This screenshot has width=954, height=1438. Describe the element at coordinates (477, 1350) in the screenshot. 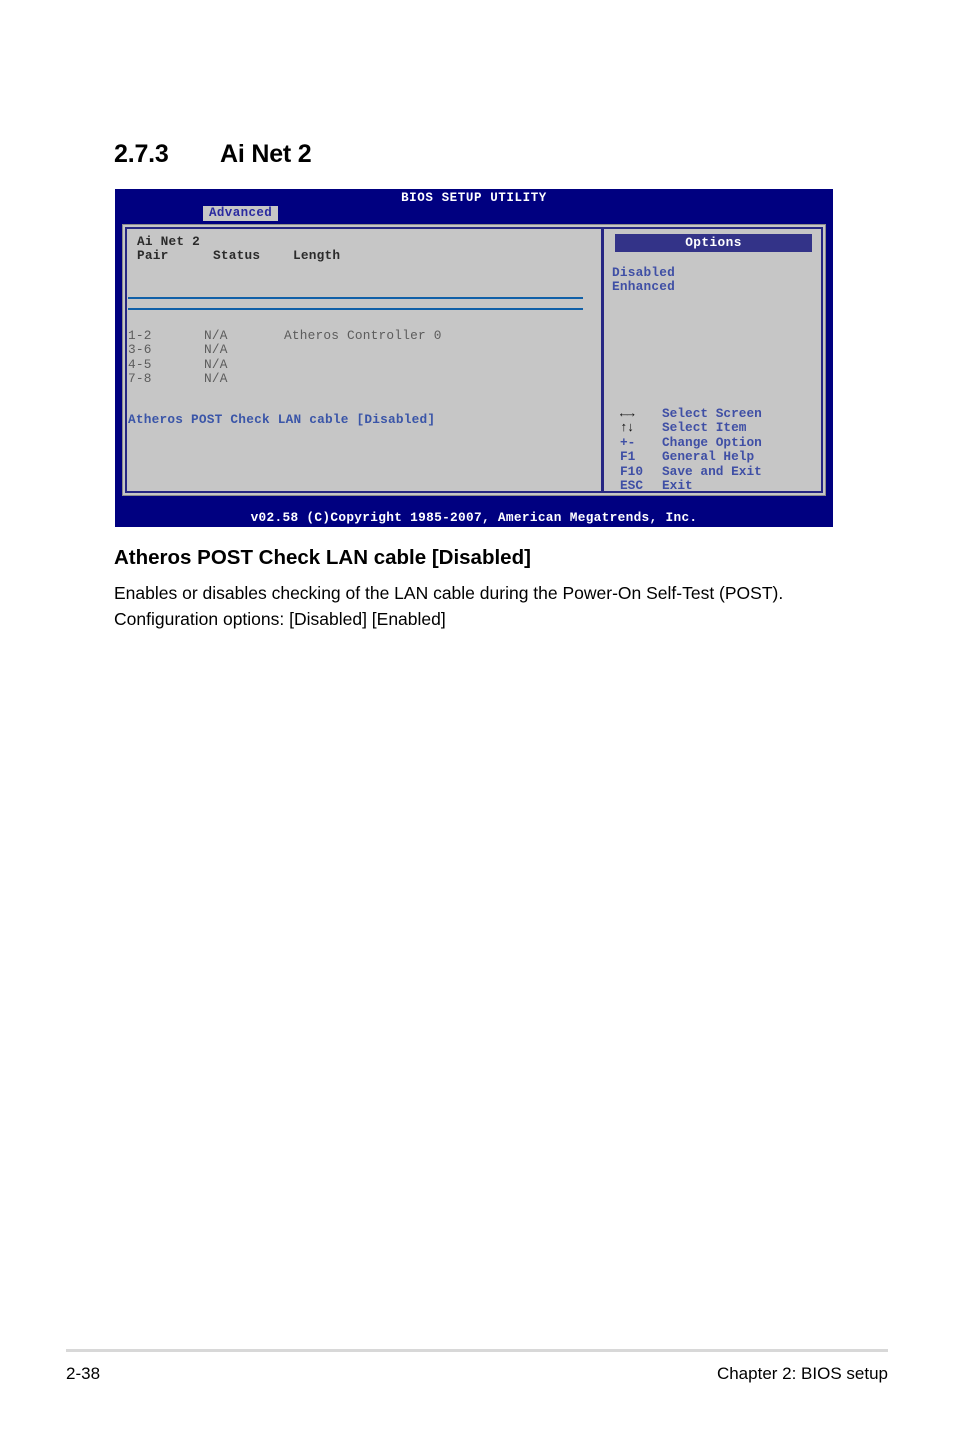

I see `footer-divider` at that location.